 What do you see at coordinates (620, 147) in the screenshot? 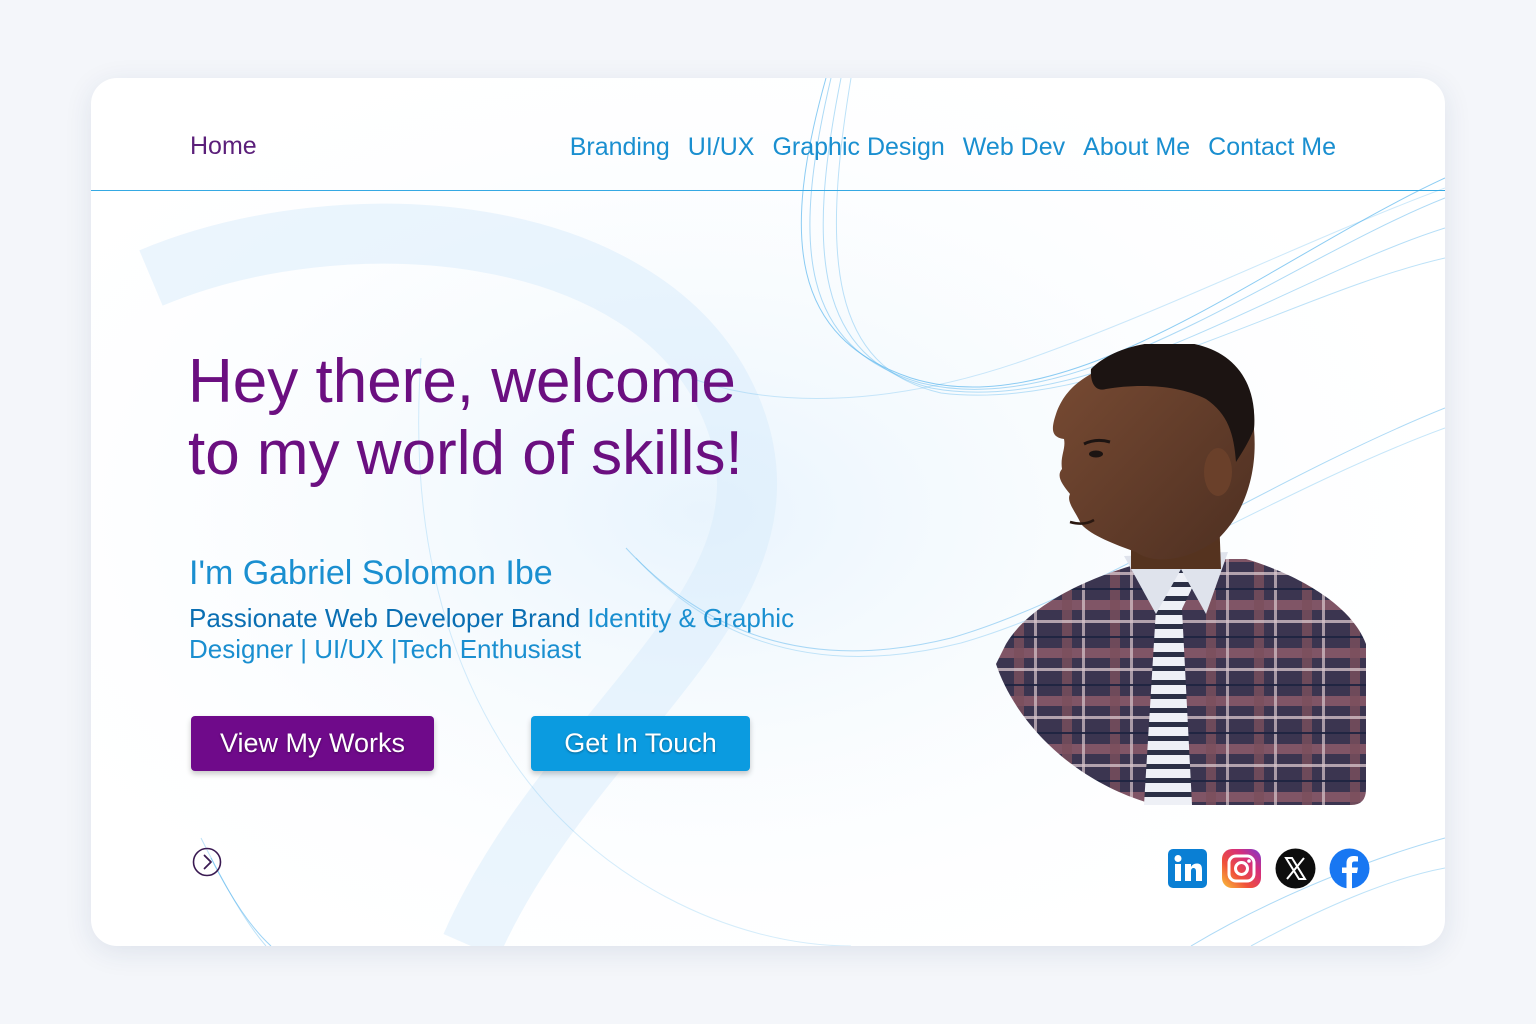
I see `nav-branding: Branding` at bounding box center [620, 147].